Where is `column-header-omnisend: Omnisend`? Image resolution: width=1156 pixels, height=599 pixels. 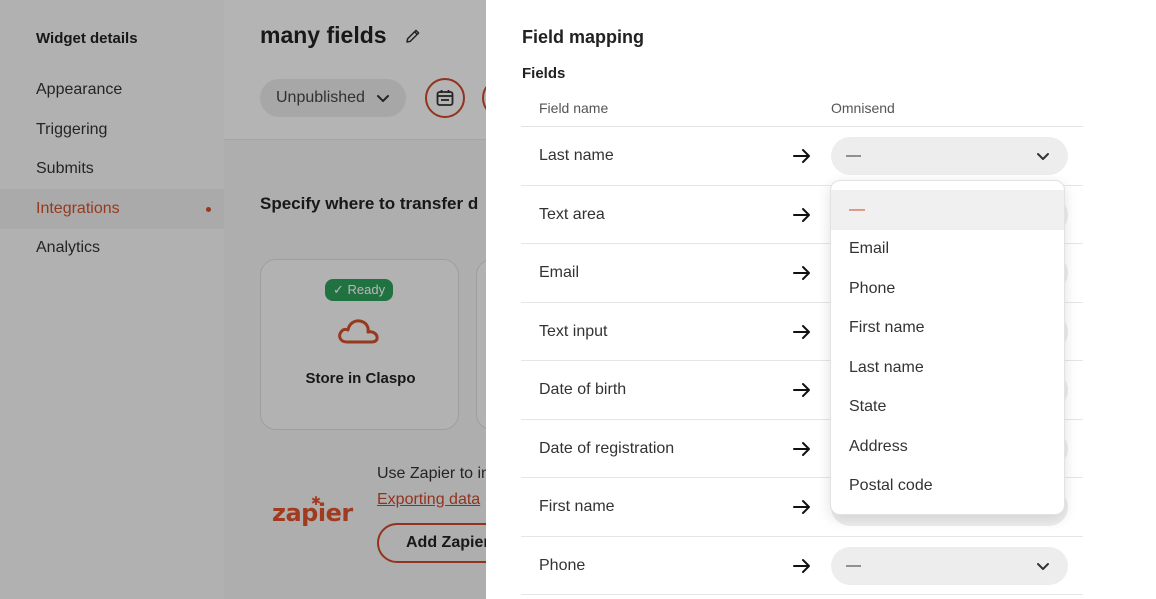 column-header-omnisend: Omnisend is located at coordinates (863, 108).